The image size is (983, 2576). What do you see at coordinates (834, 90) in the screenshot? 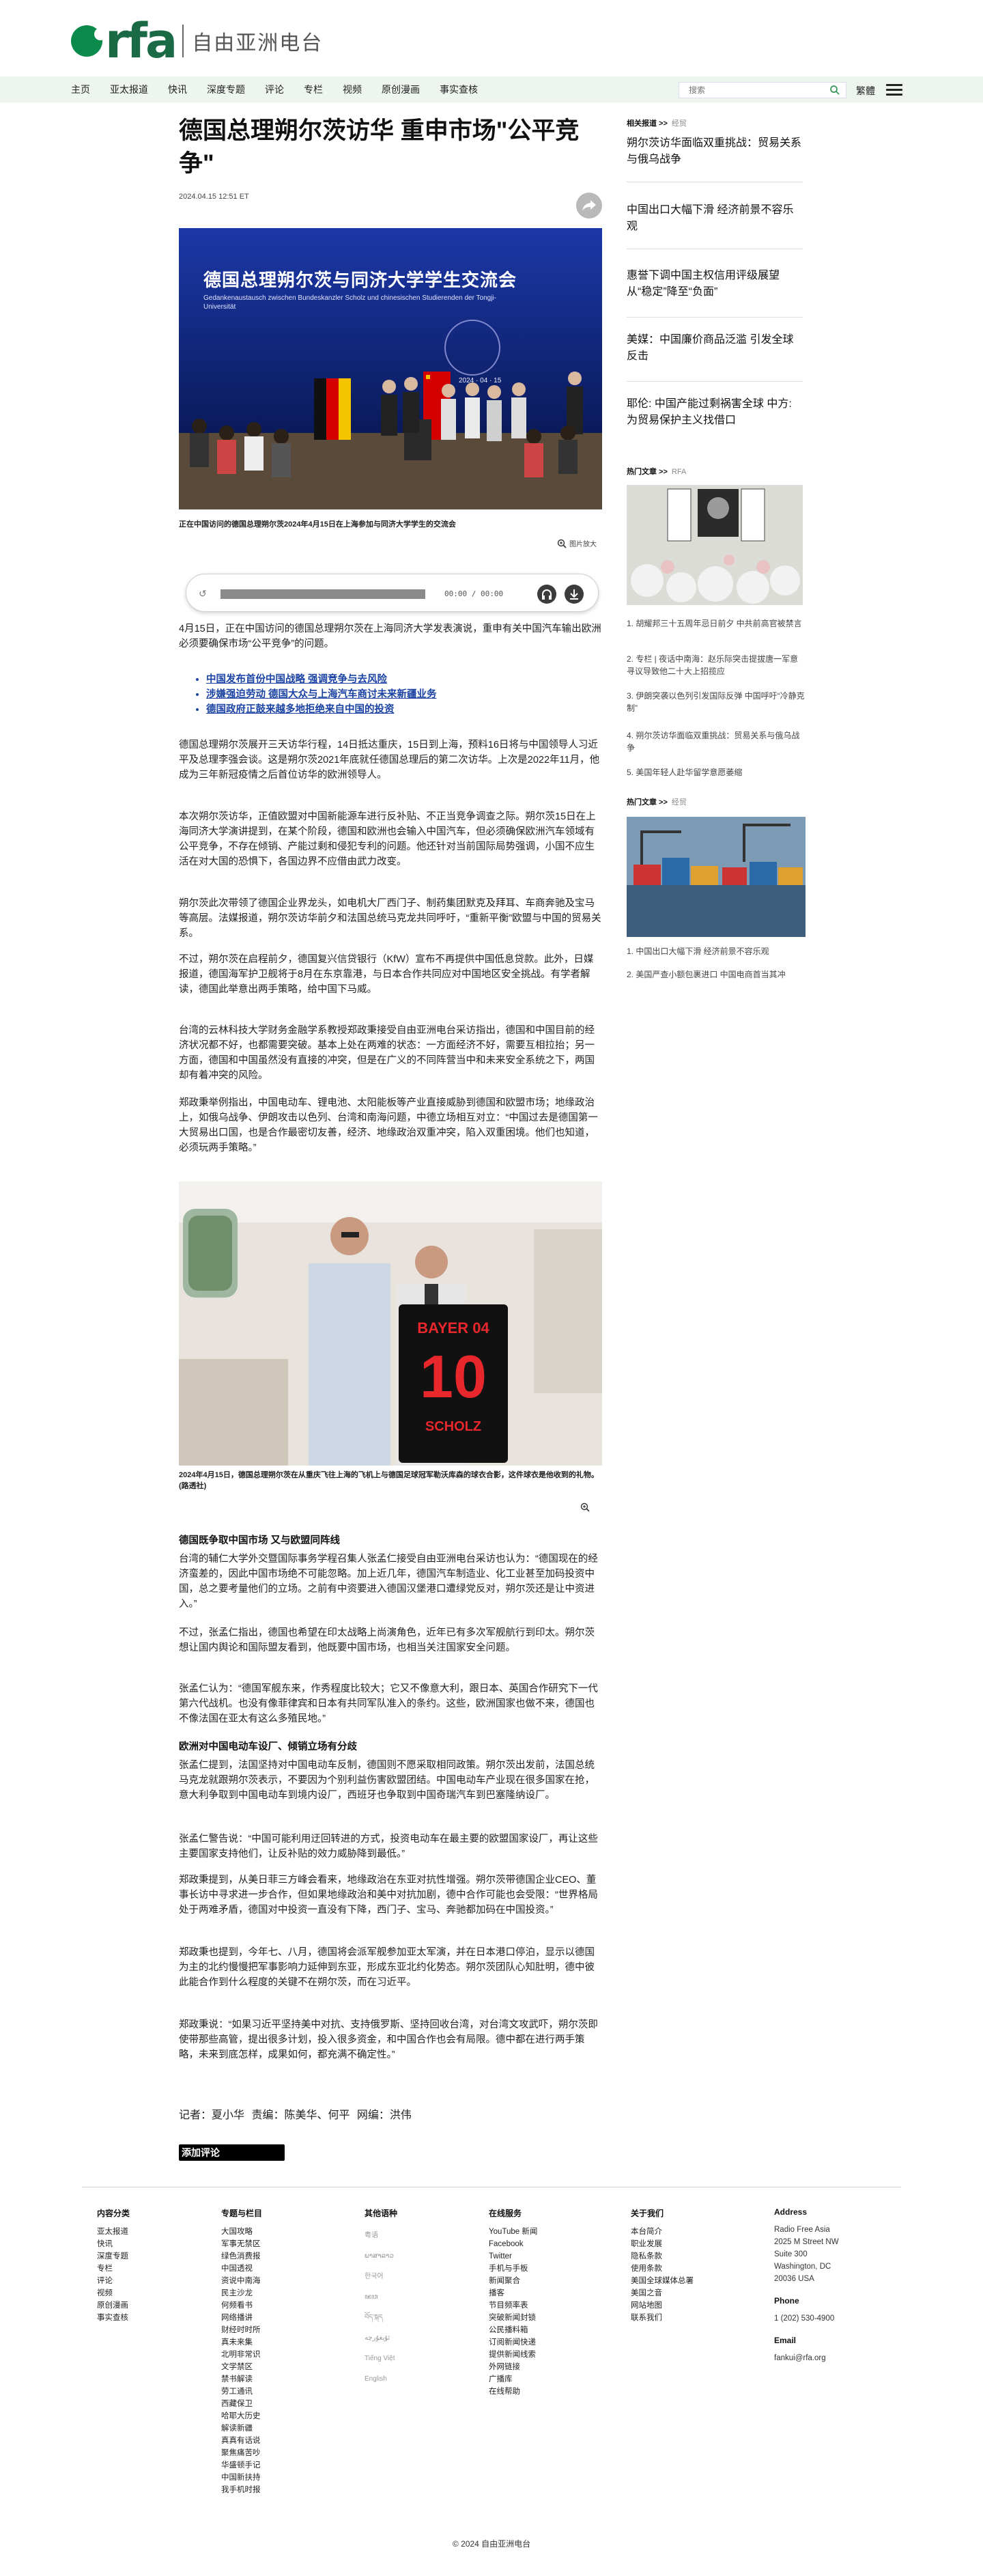
I see `search-icon` at bounding box center [834, 90].